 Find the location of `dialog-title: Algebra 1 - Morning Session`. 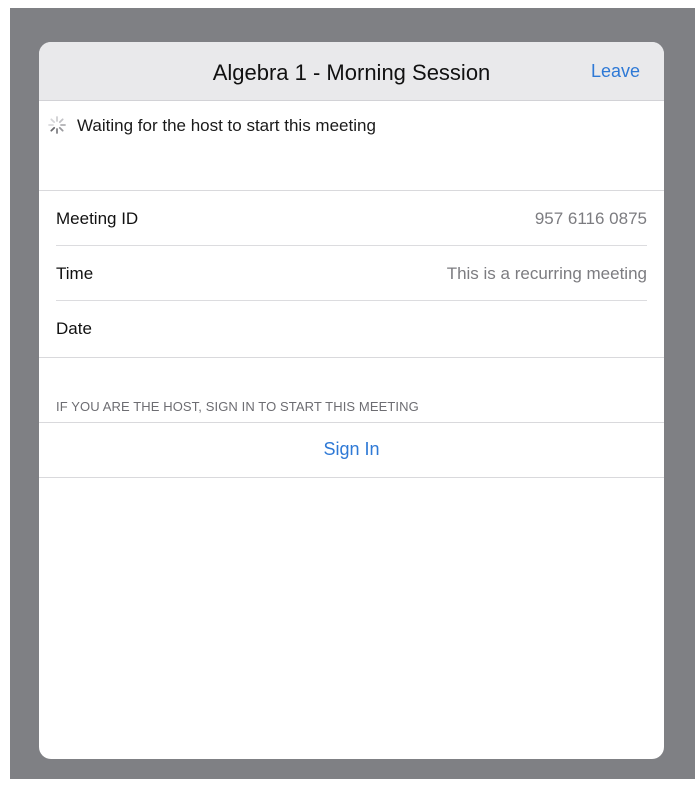

dialog-title: Algebra 1 - Morning Session is located at coordinates (351, 72).